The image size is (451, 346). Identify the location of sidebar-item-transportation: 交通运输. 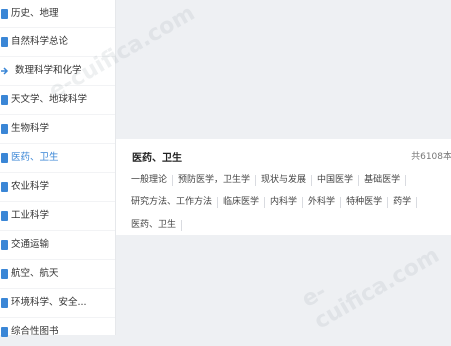
(57, 245).